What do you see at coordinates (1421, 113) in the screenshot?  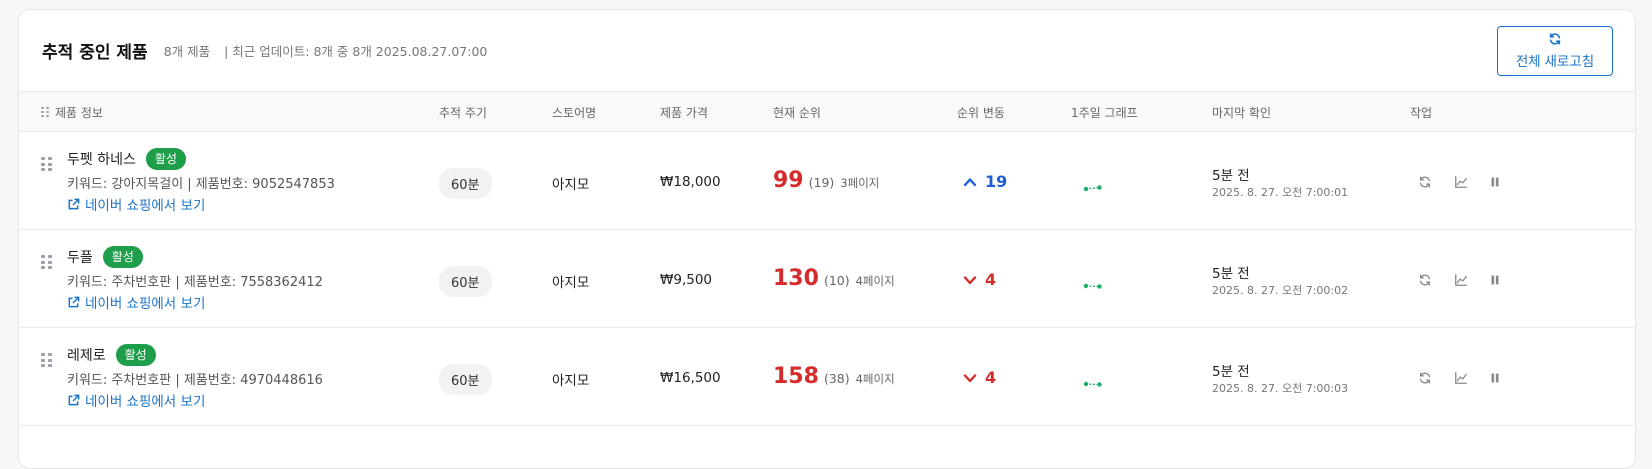 I see `column-actions: 작업` at bounding box center [1421, 113].